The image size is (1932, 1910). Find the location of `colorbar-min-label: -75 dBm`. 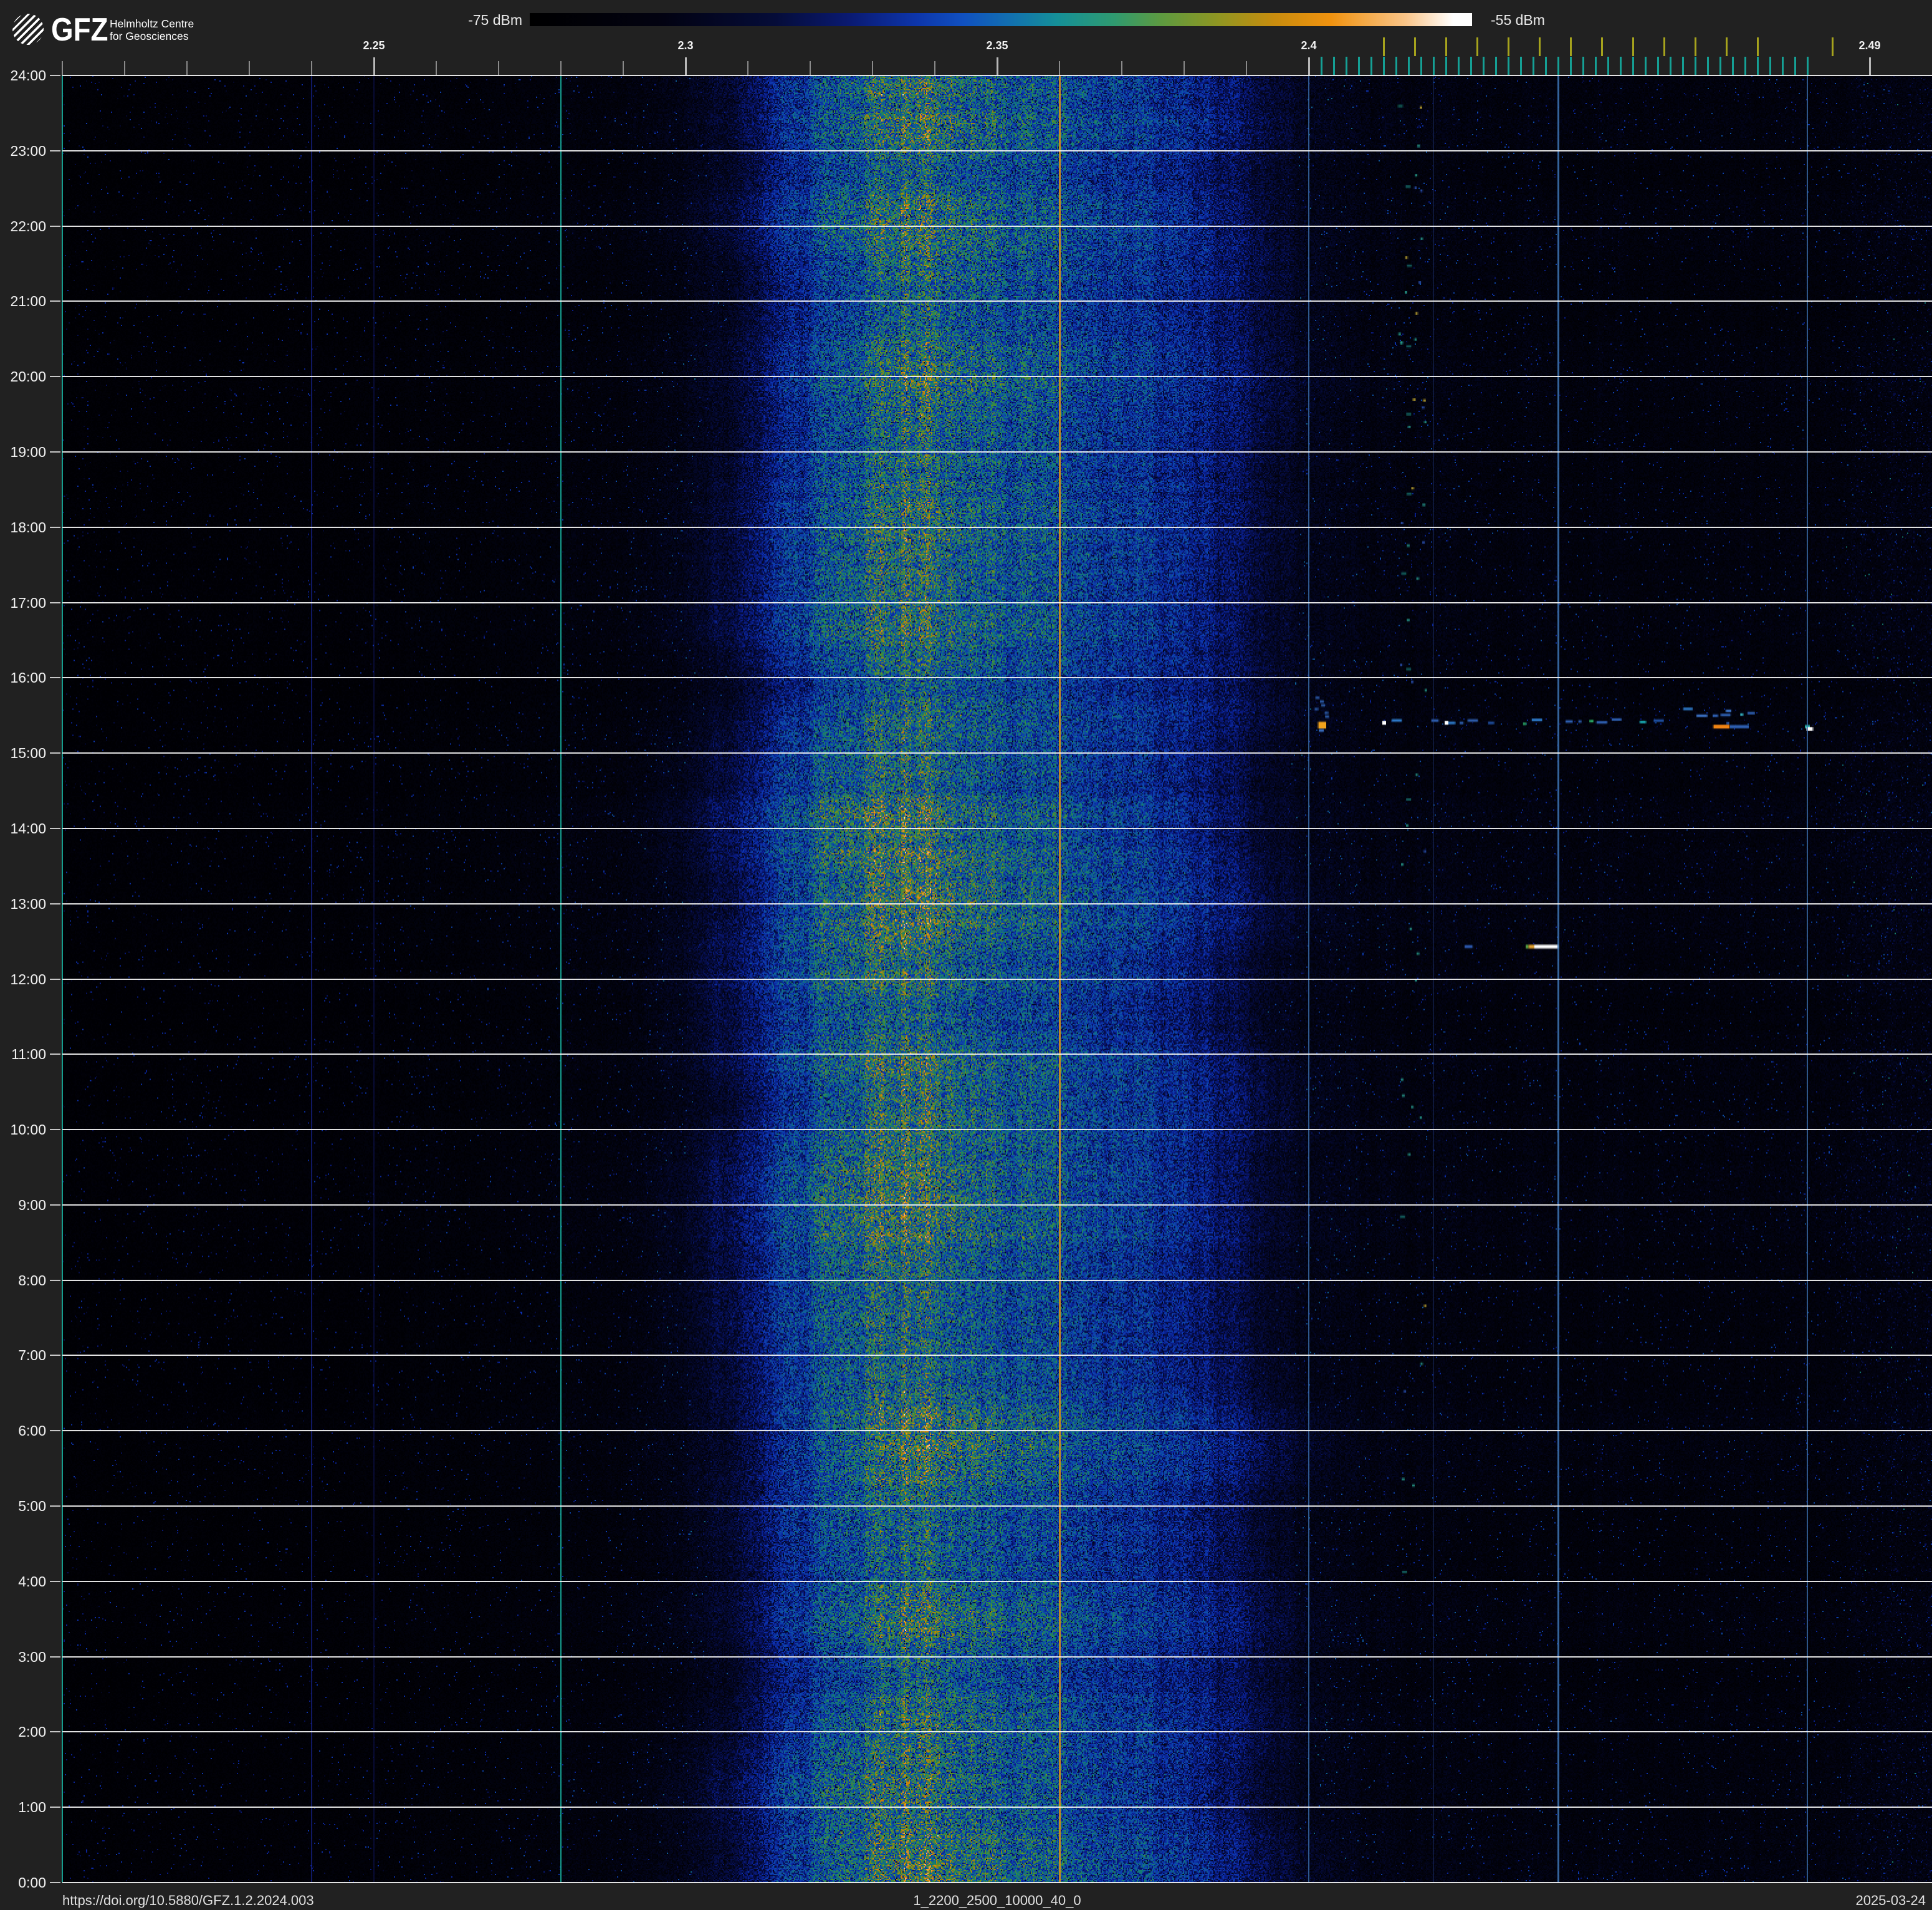

colorbar-min-label: -75 dBm is located at coordinates (495, 20).